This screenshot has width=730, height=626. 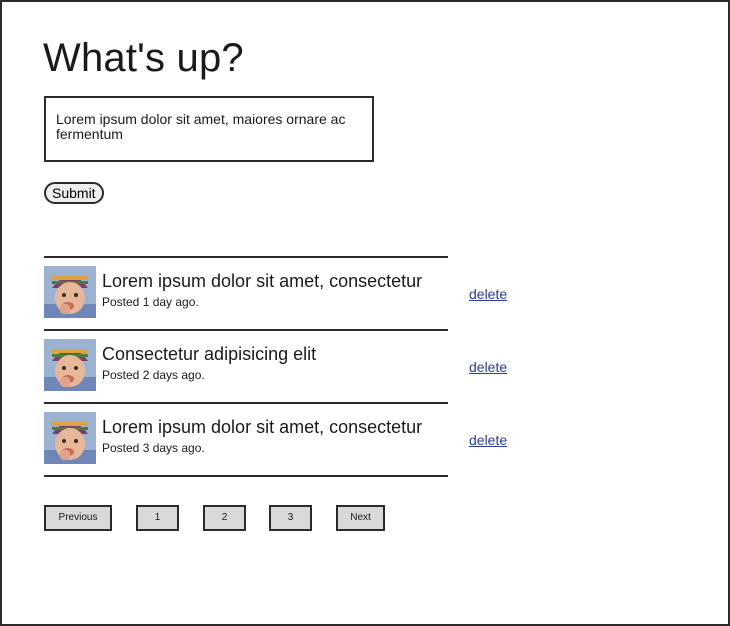 What do you see at coordinates (150, 302) in the screenshot?
I see `post-timestamp: Posted 1 day ago.` at bounding box center [150, 302].